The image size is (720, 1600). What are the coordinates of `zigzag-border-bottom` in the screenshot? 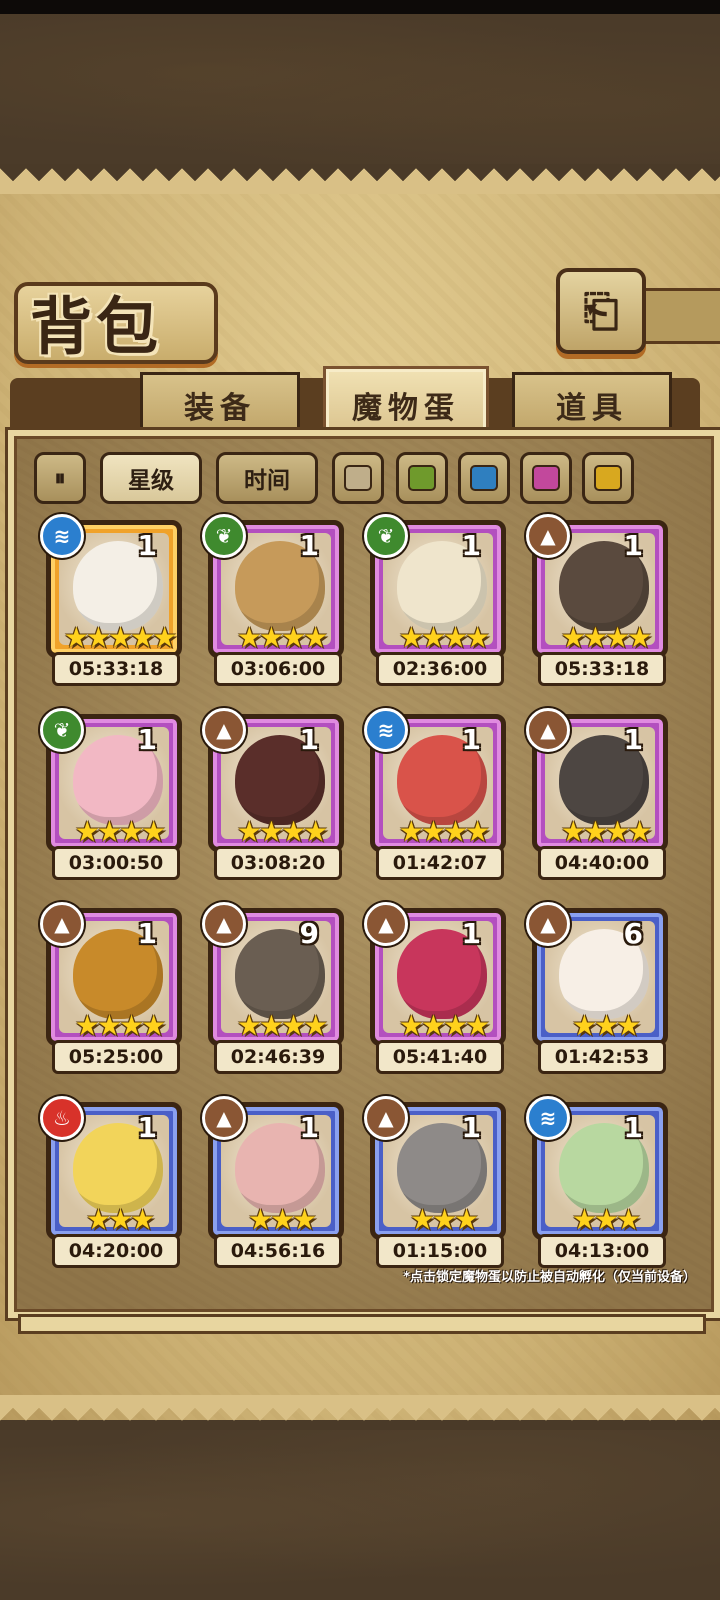 It's located at (360, 1408).